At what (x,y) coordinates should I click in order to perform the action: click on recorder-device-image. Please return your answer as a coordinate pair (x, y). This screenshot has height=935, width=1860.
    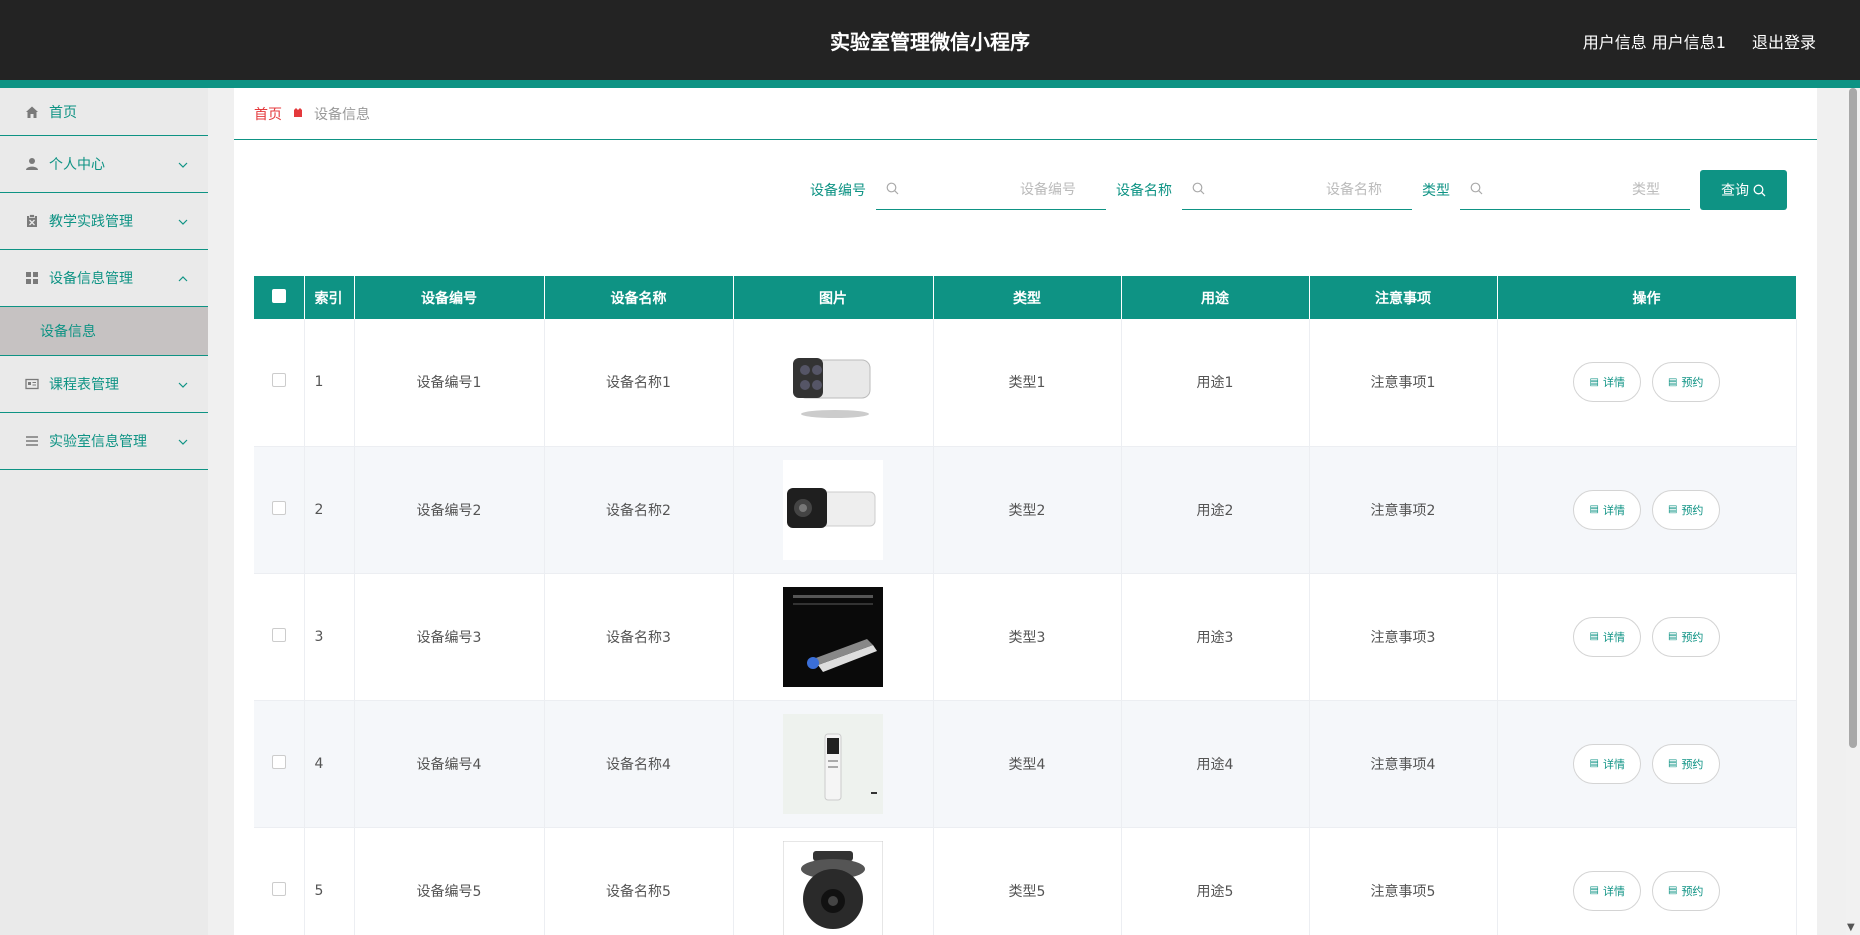
    Looking at the image, I should click on (833, 636).